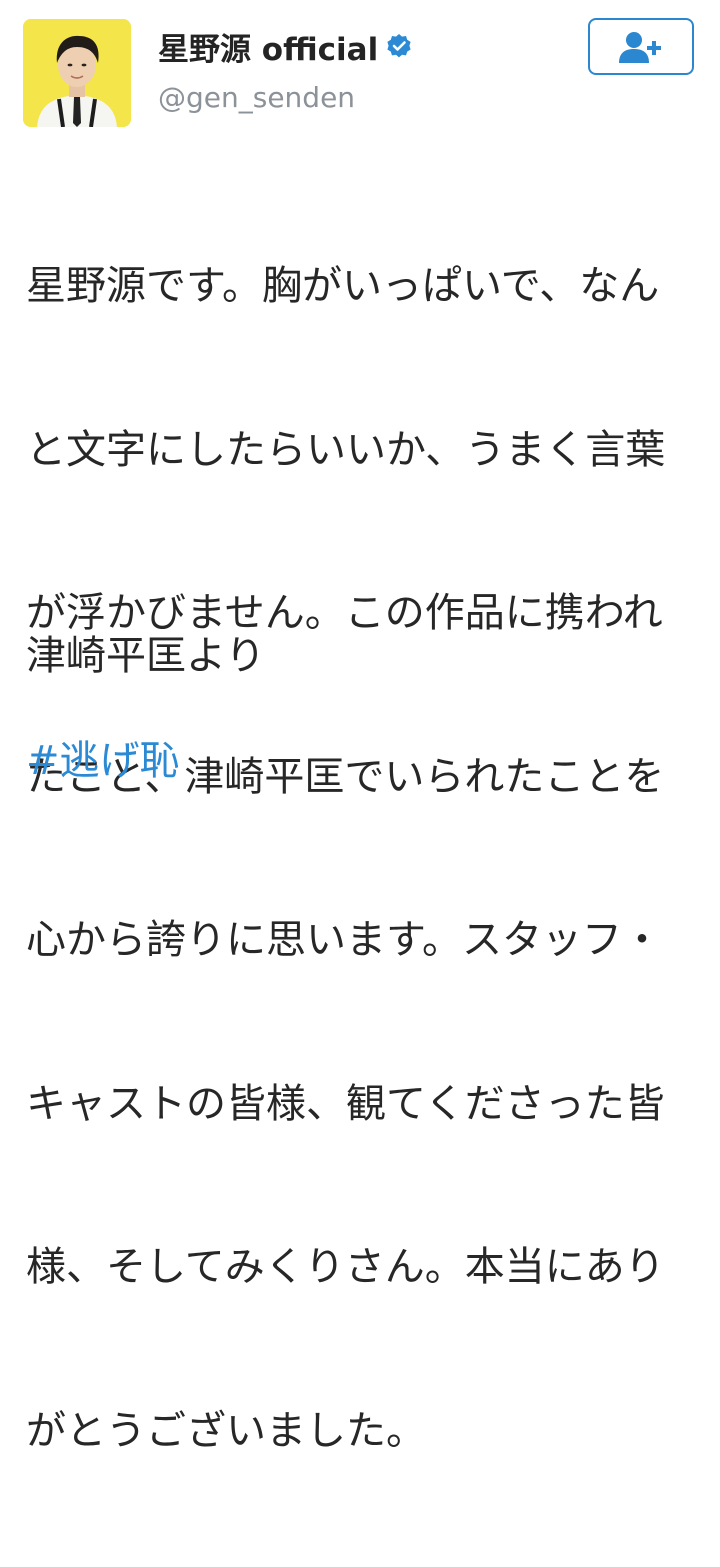 Image resolution: width=720 pixels, height=1567 pixels. Describe the element at coordinates (146, 656) in the screenshot. I see `tweet-signature: 津崎平匡より` at that location.